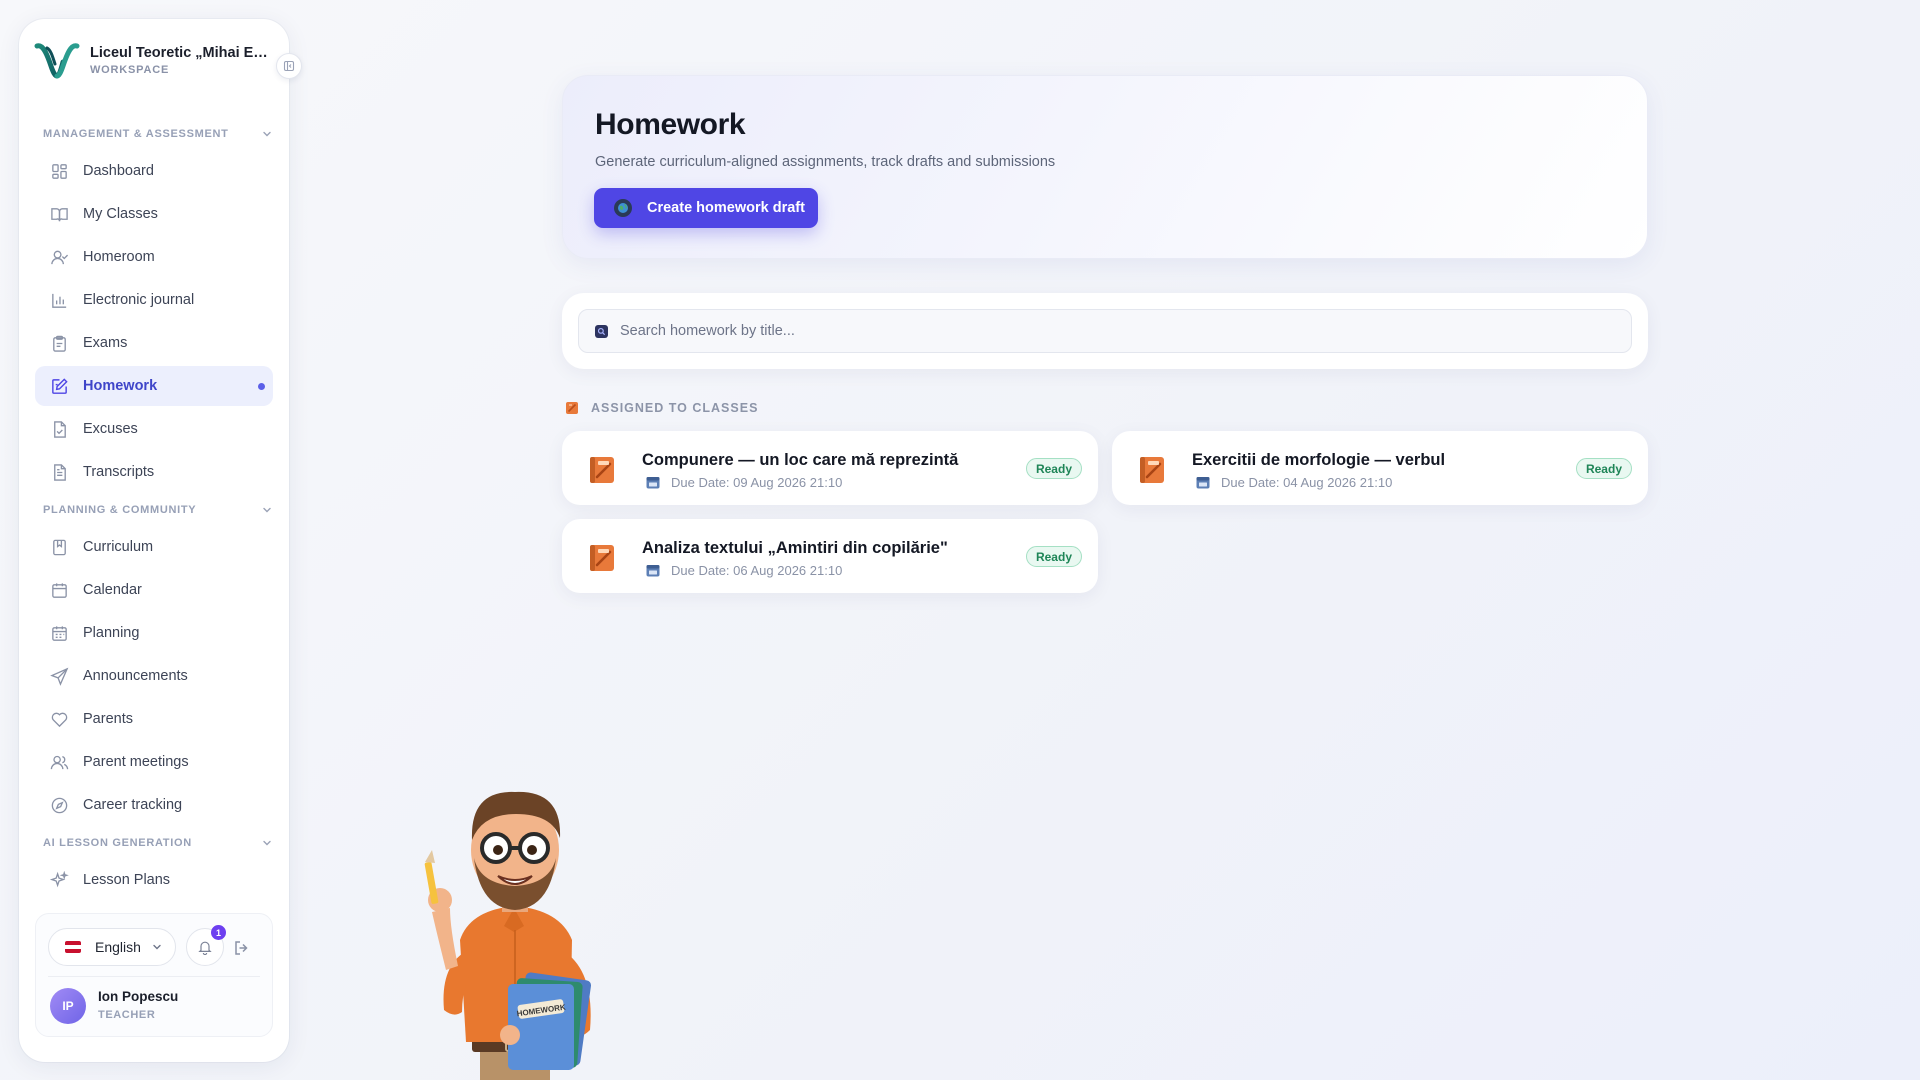 Image resolution: width=1920 pixels, height=1080 pixels. What do you see at coordinates (623, 208) in the screenshot?
I see `globe-icon` at bounding box center [623, 208].